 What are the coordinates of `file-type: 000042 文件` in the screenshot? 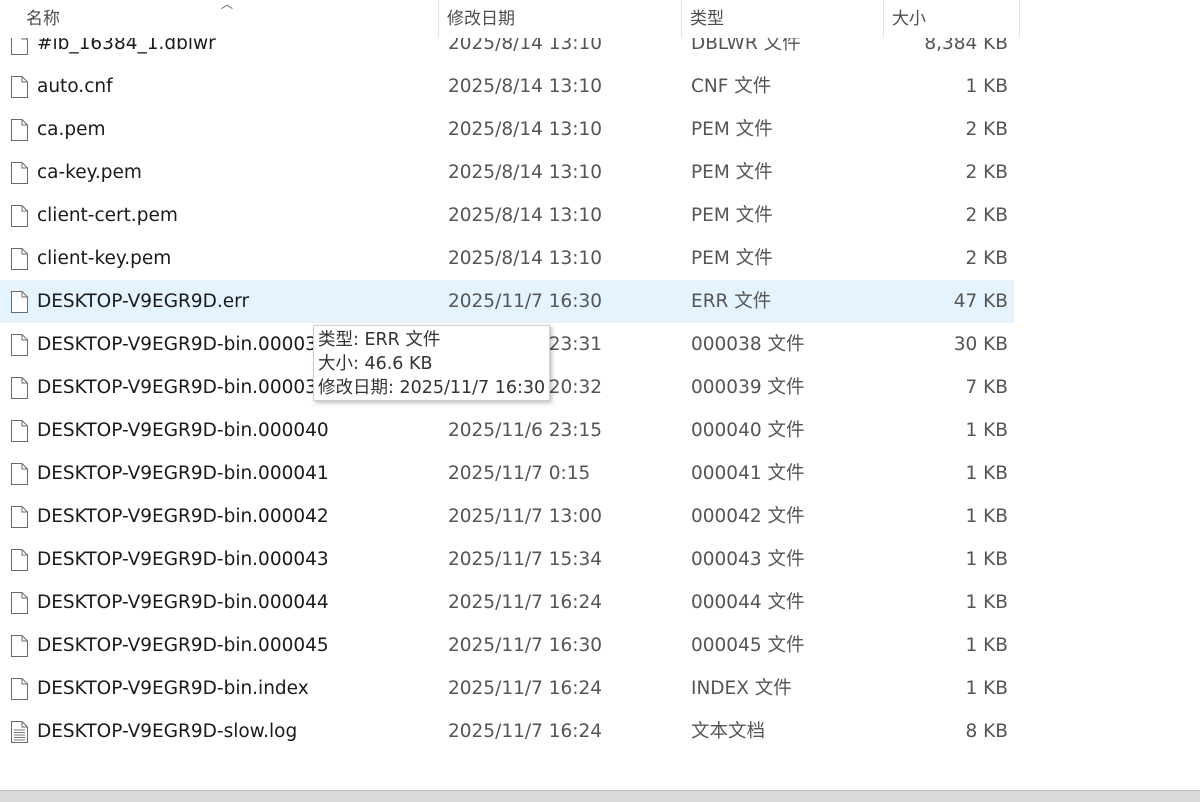 It's located at (748, 516).